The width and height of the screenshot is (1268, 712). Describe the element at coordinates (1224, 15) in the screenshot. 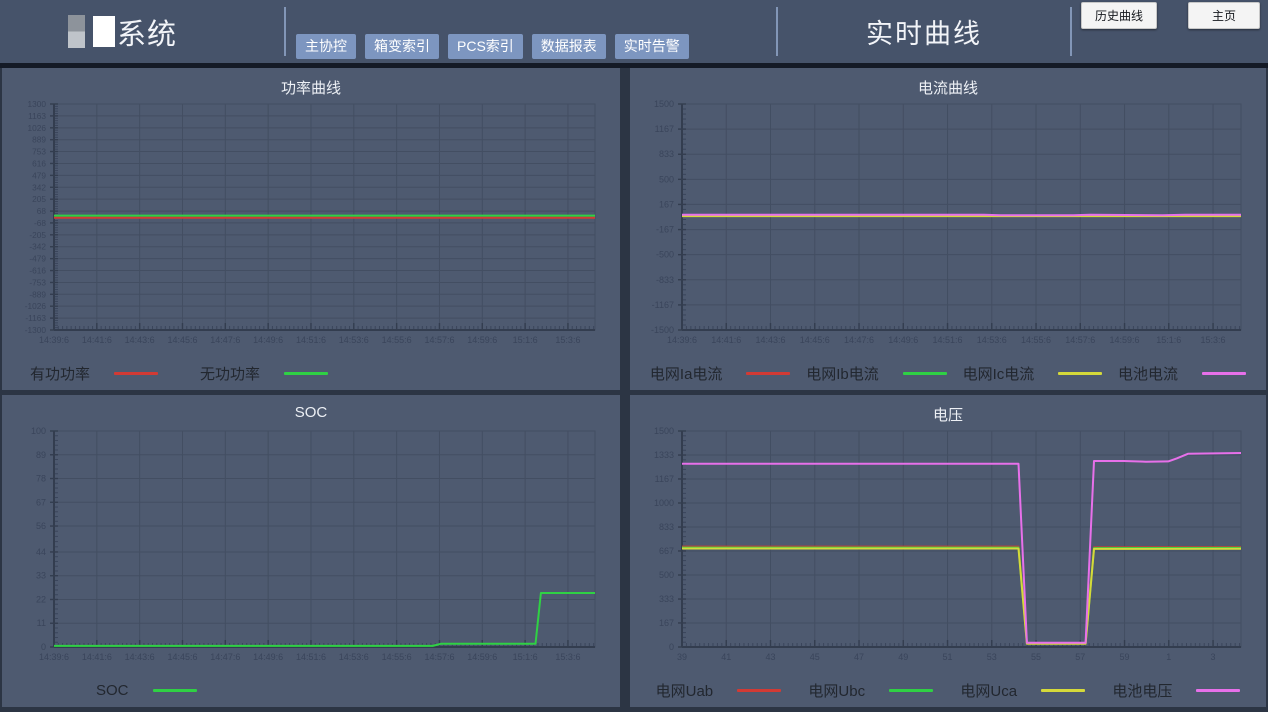

I see `home-button: 主页` at that location.